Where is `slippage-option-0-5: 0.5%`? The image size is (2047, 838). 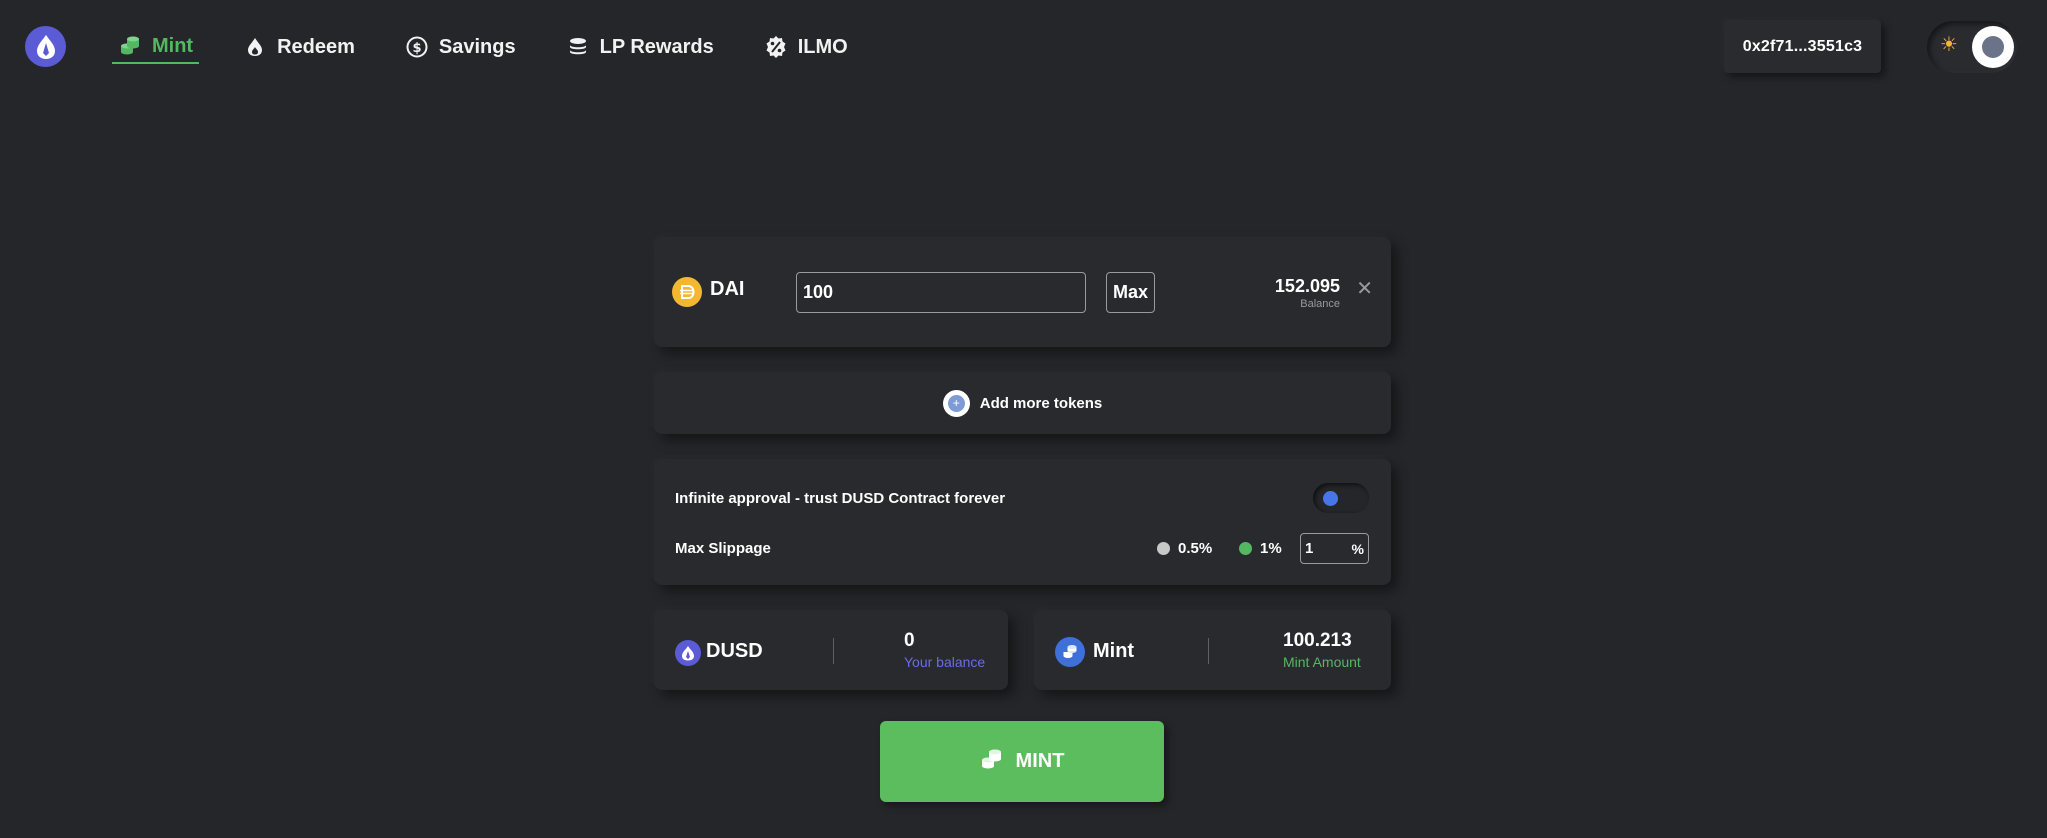
slippage-option-0-5: 0.5% is located at coordinates (1184, 548).